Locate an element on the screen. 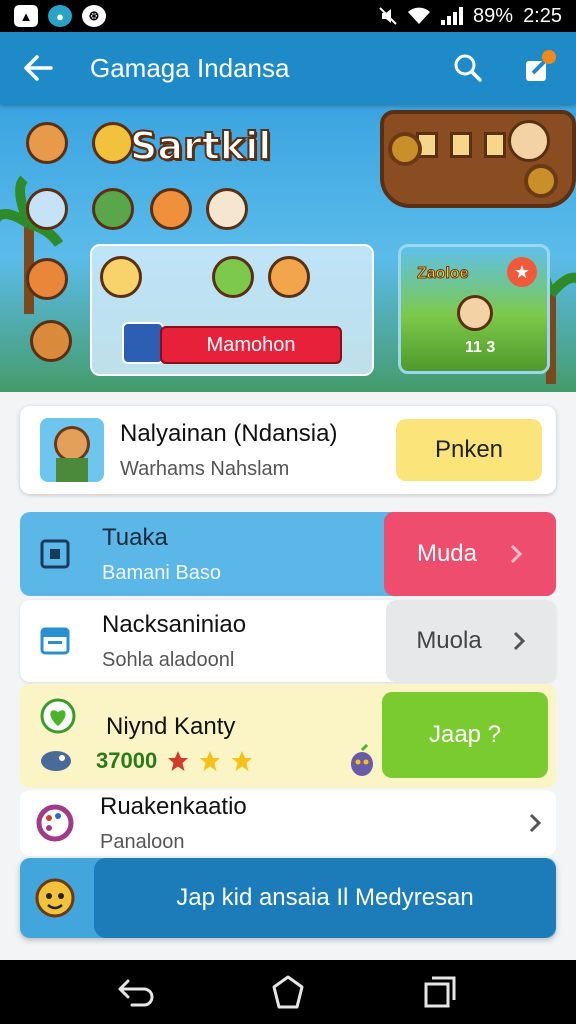 Image resolution: width=576 pixels, height=1024 pixels. window-icon is located at coordinates (55, 641).